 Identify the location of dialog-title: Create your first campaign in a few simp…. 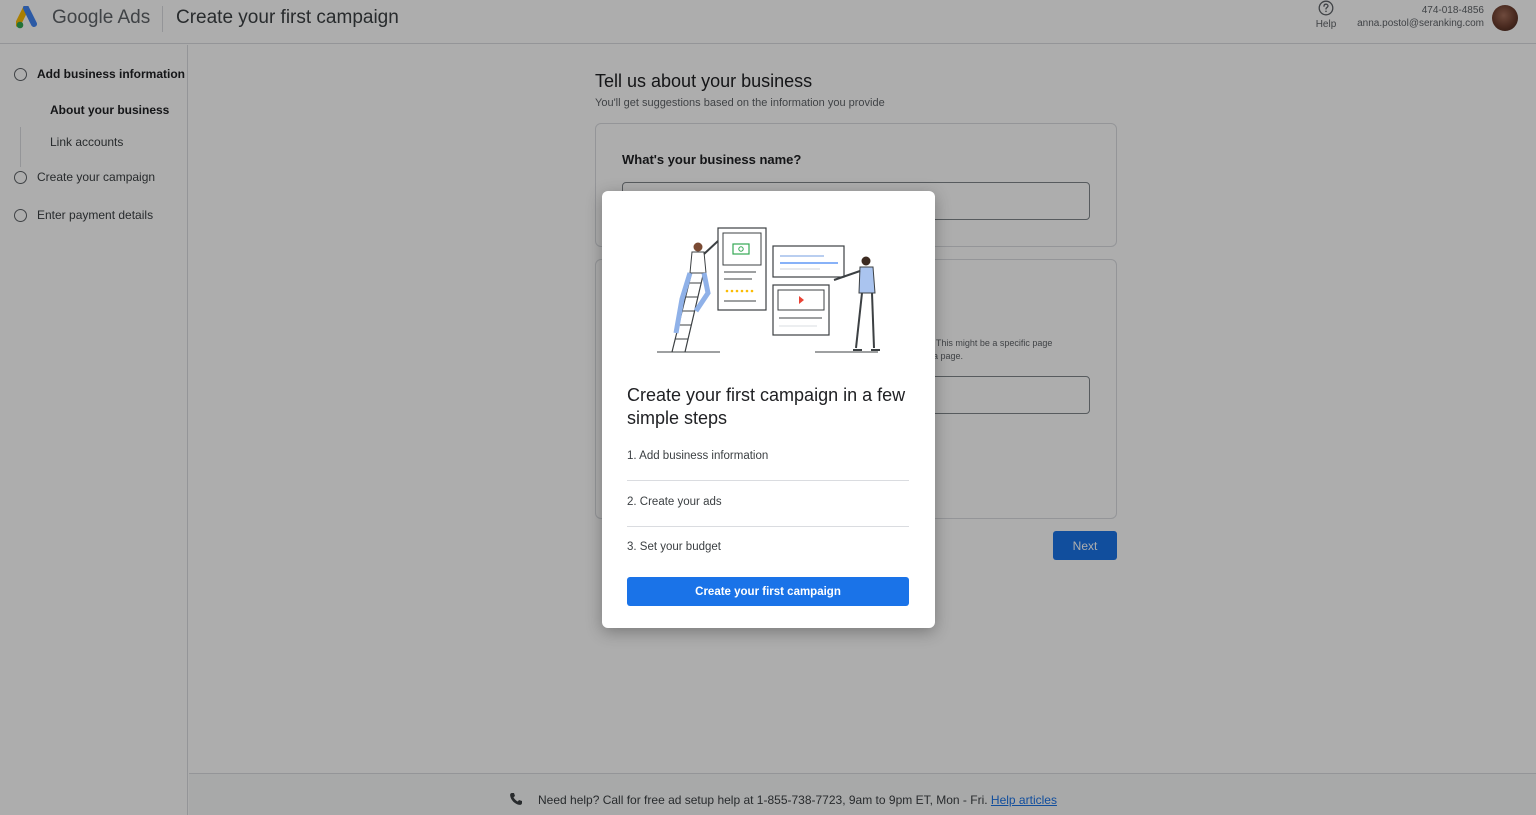
(766, 406).